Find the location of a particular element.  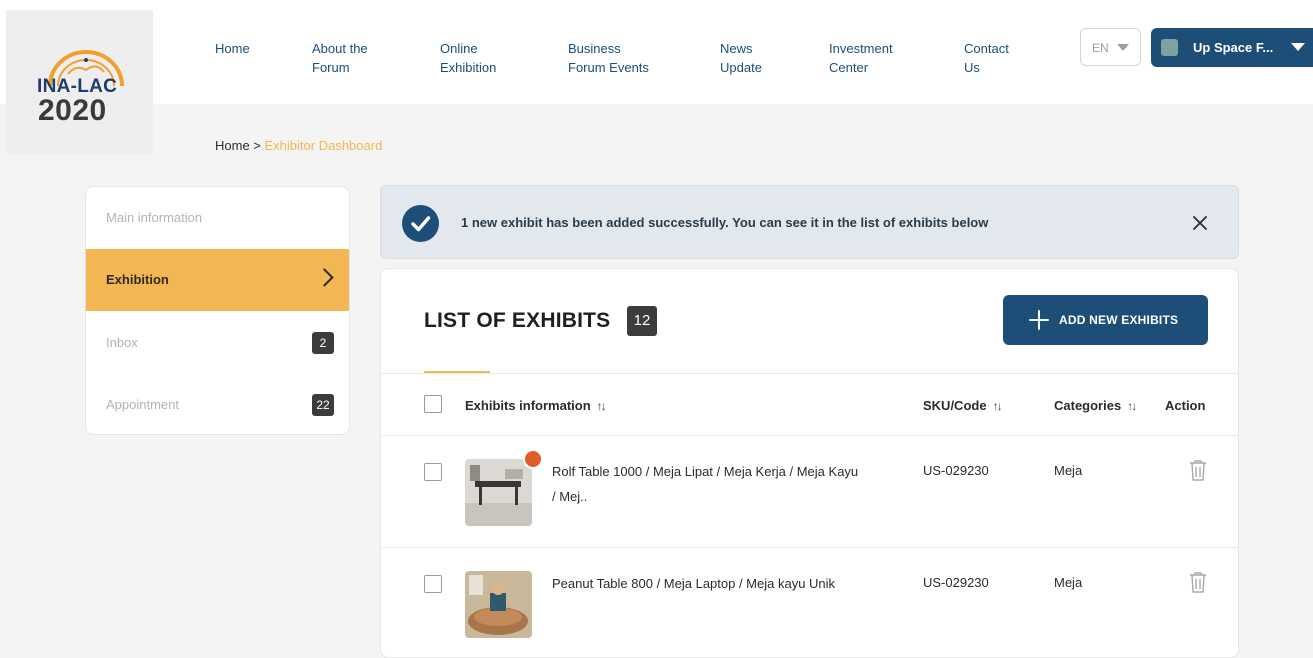

add-button-label: ADD NEW EXHIBITS is located at coordinates (1119, 320).